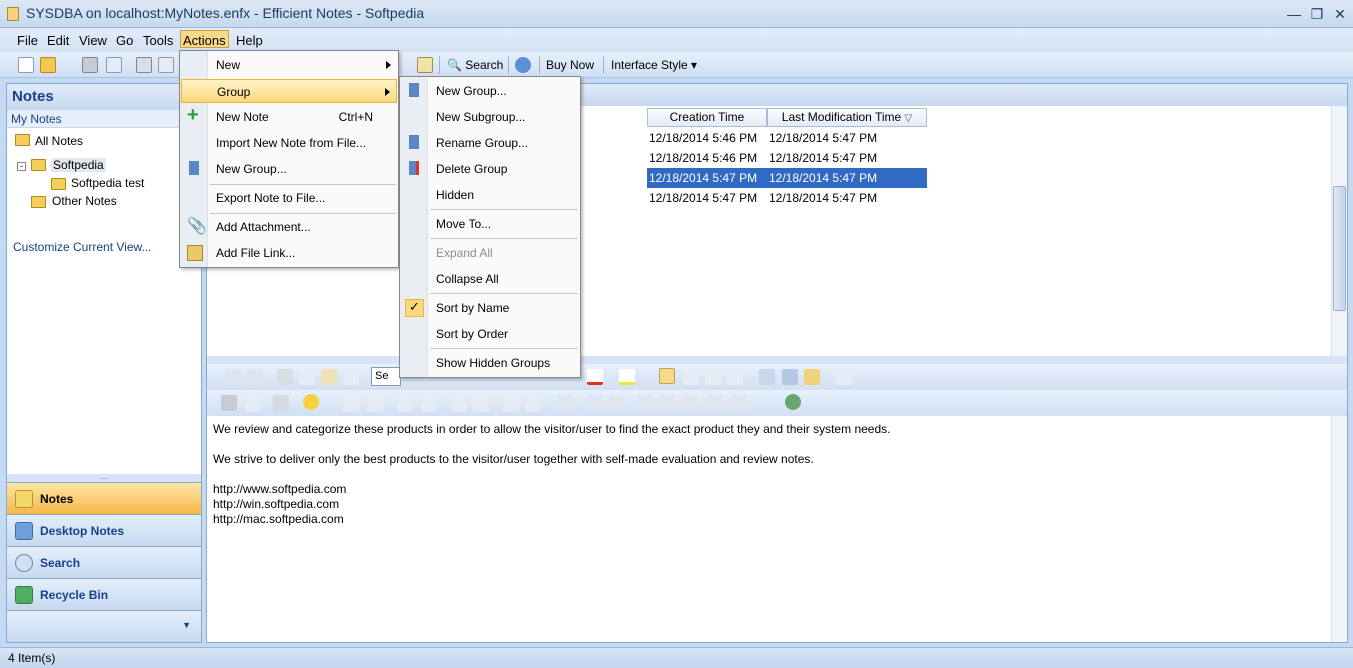  I want to click on file-link-icon, so click(812, 377).